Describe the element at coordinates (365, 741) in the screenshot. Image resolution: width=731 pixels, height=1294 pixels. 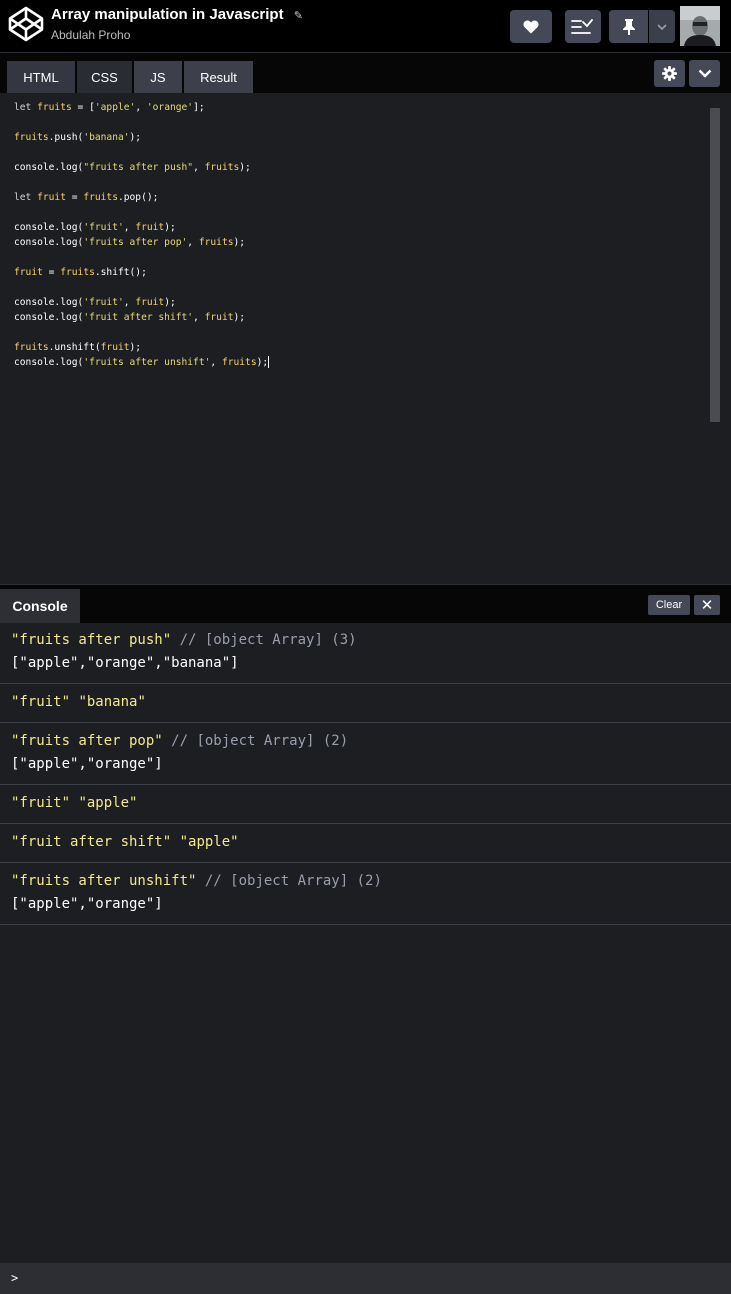
I see `console-entry-line: "fruits after pop" // [object Array] (2)` at that location.